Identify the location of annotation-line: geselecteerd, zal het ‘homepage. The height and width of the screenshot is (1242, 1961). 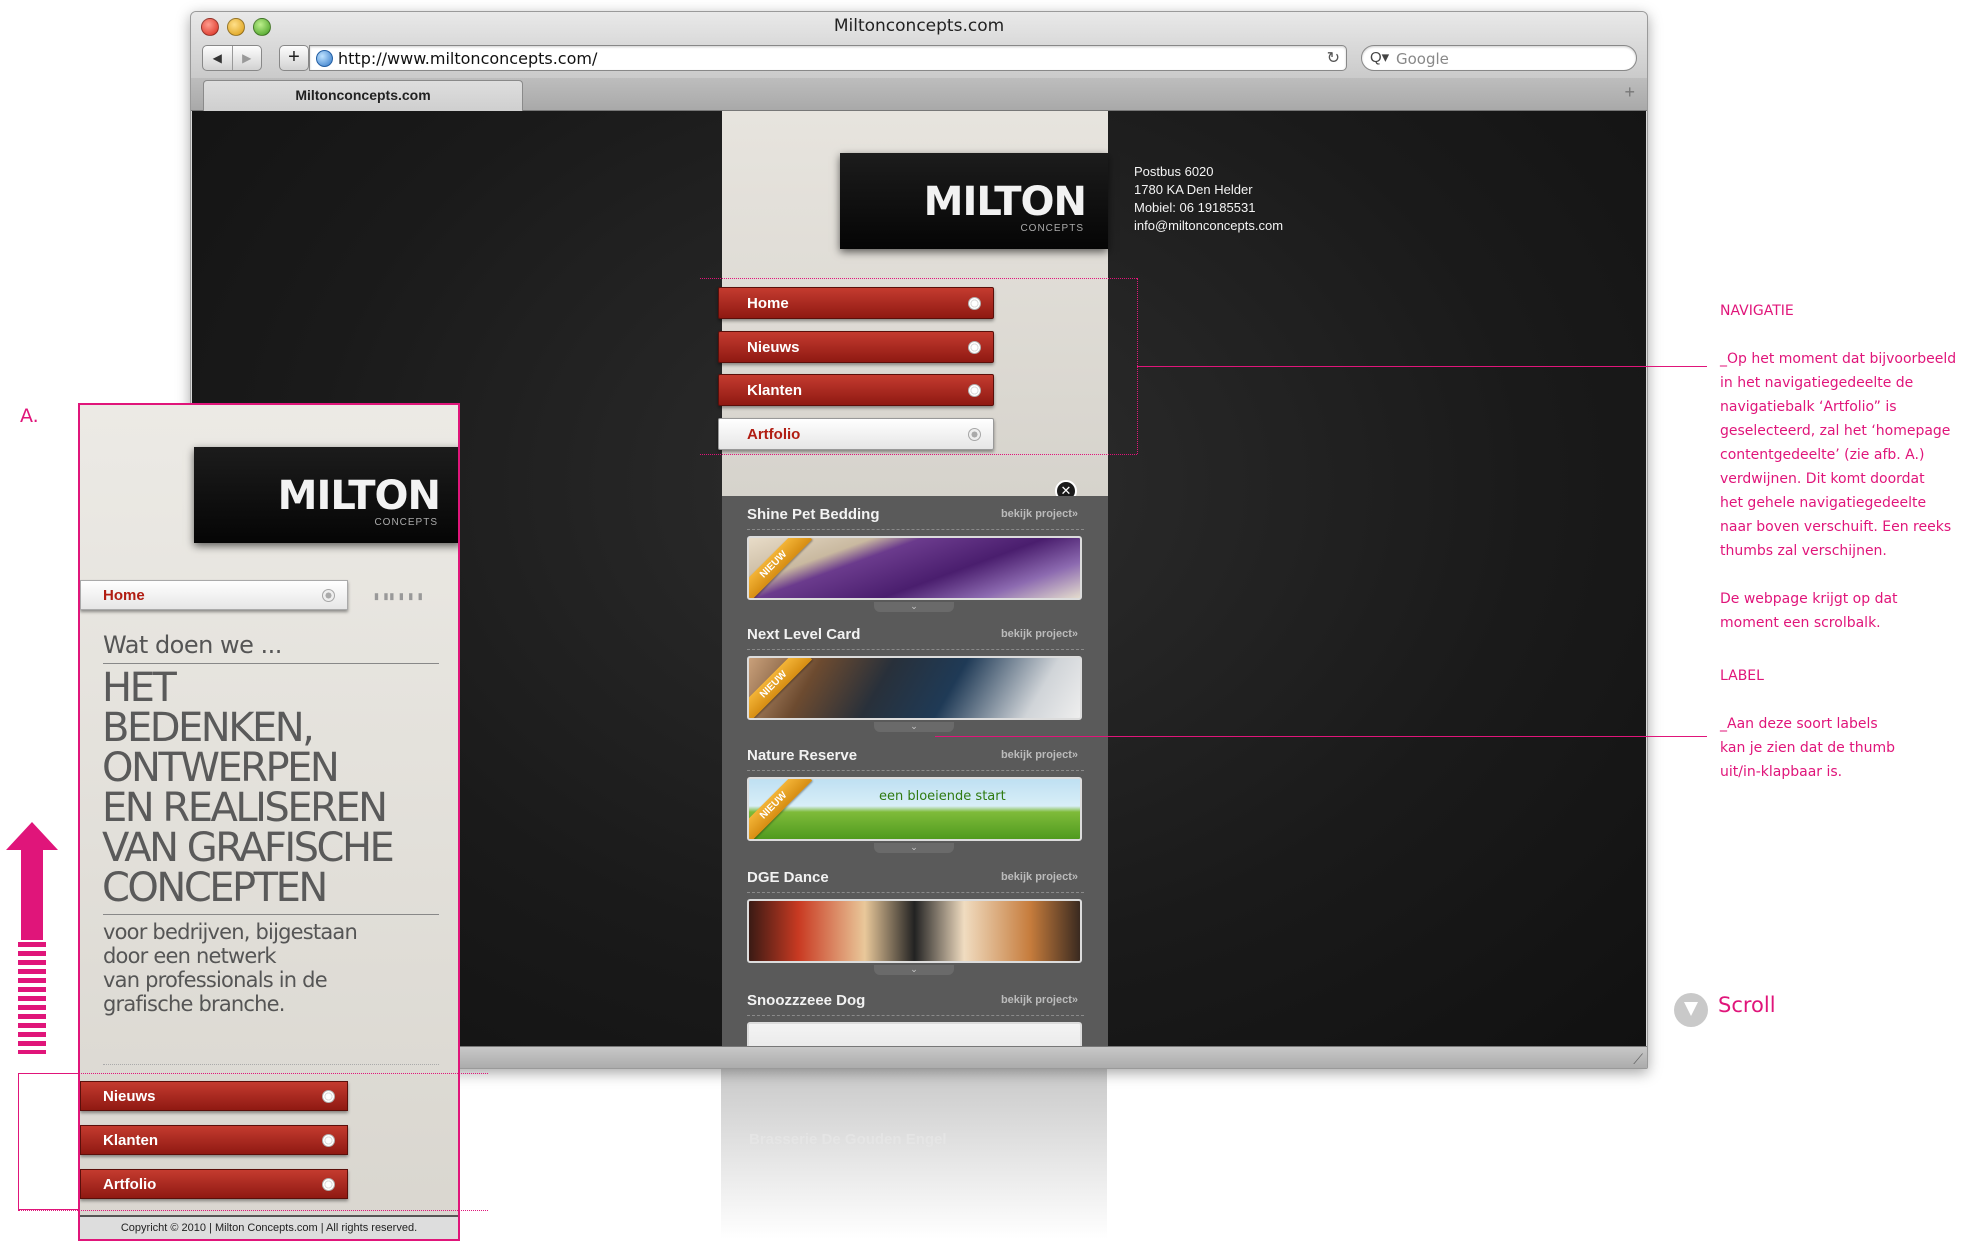
(1835, 431).